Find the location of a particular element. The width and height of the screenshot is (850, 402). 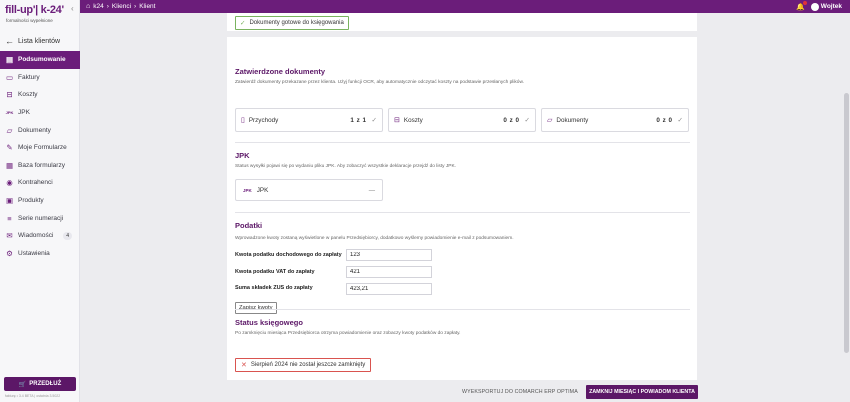

sidebar-item-label: Podsumowanie is located at coordinates (42, 60).